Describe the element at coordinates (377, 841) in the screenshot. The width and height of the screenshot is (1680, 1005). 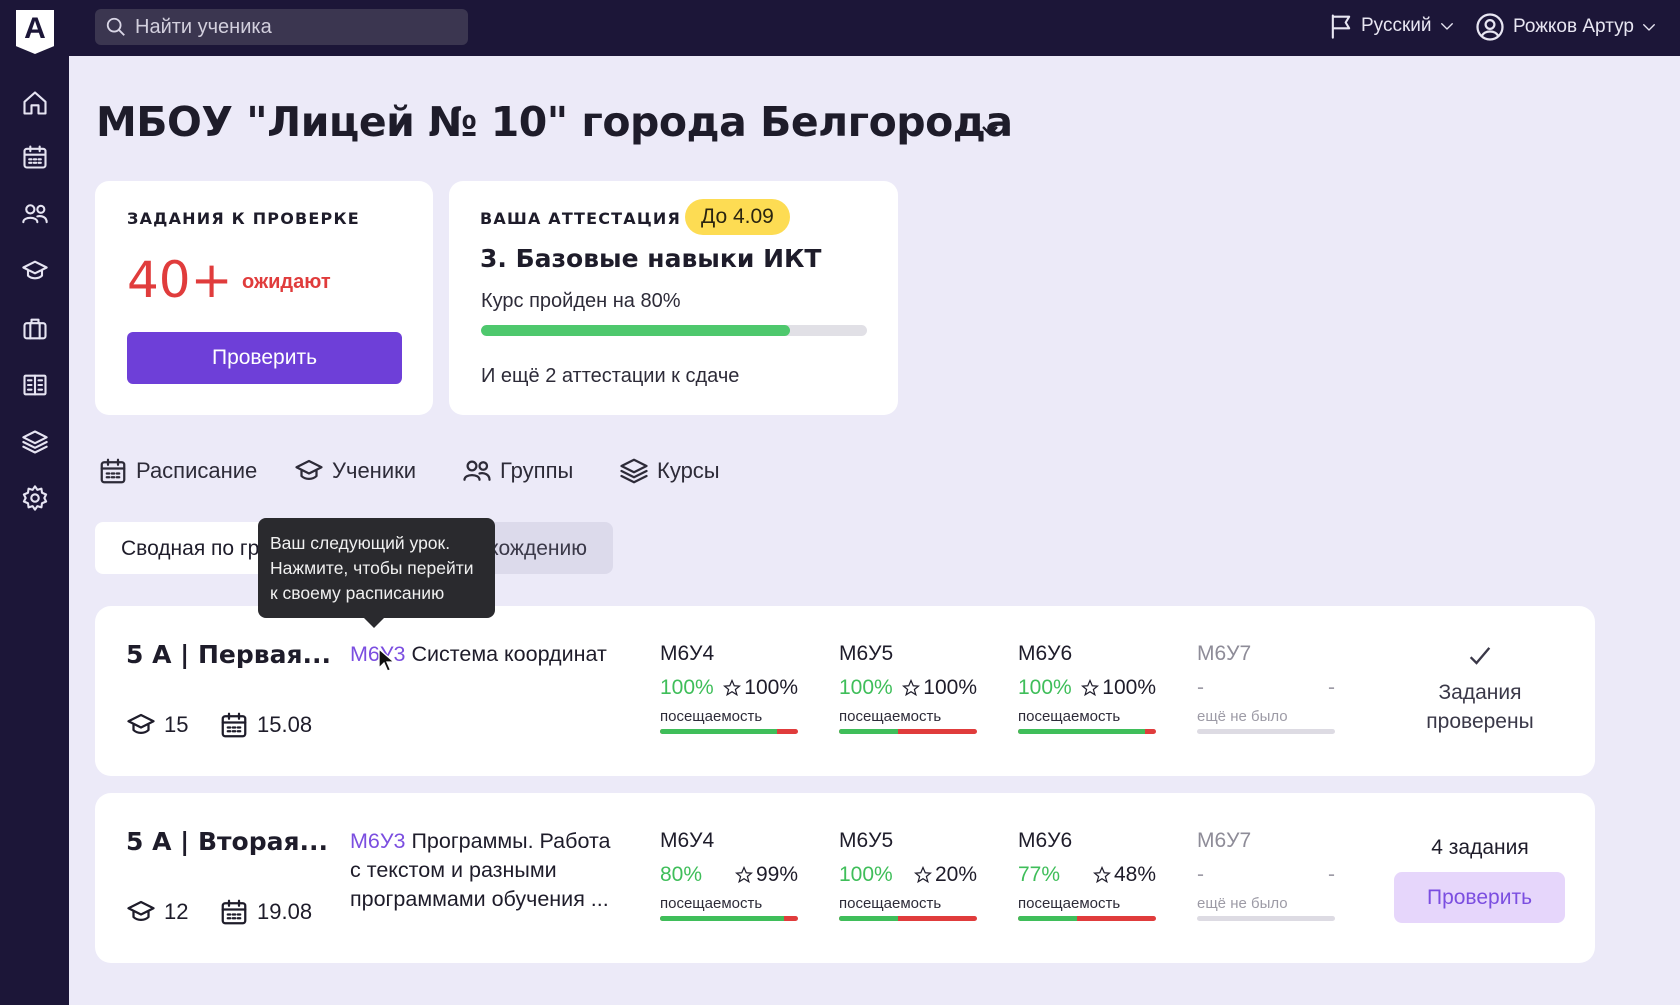
I see `next-lesson-code: М6У3` at that location.